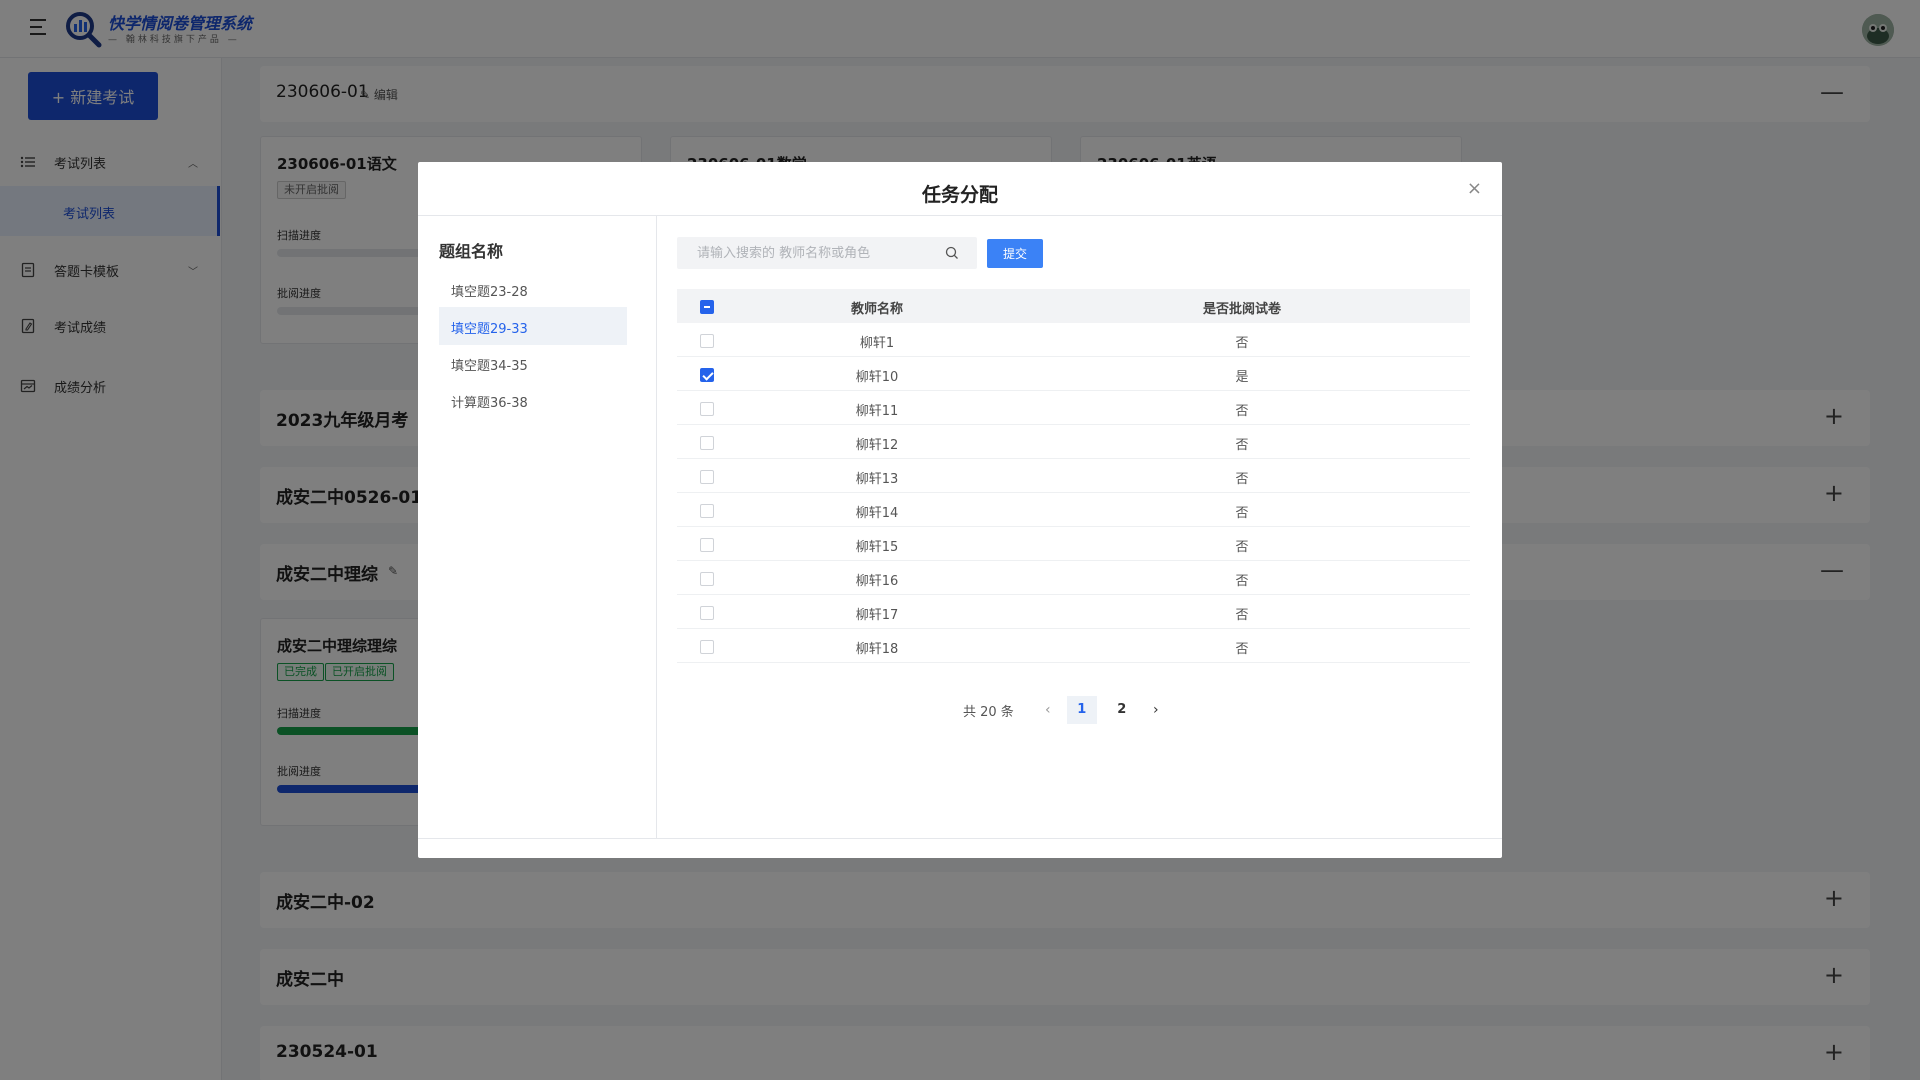 The image size is (1920, 1080). Describe the element at coordinates (877, 479) in the screenshot. I see `teacher-name: 柳轩13` at that location.